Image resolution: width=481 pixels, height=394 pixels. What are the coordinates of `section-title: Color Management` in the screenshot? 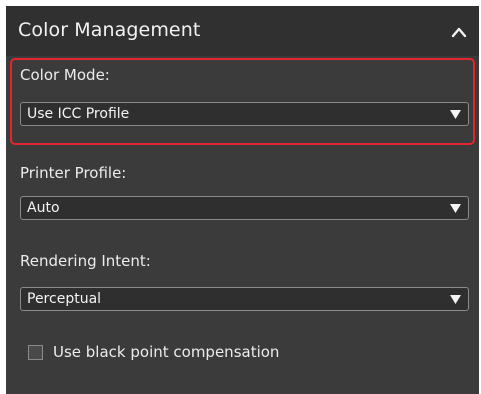 It's located at (109, 30).